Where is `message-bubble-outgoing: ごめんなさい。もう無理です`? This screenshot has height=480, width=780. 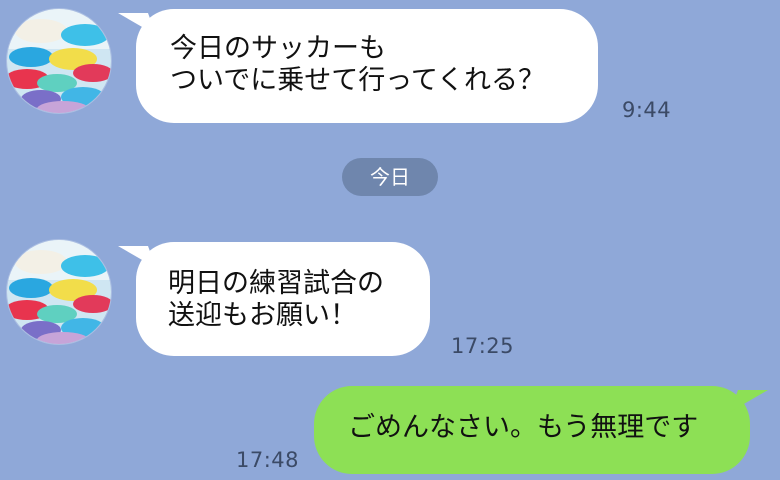 message-bubble-outgoing: ごめんなさい。もう無理です is located at coordinates (532, 430).